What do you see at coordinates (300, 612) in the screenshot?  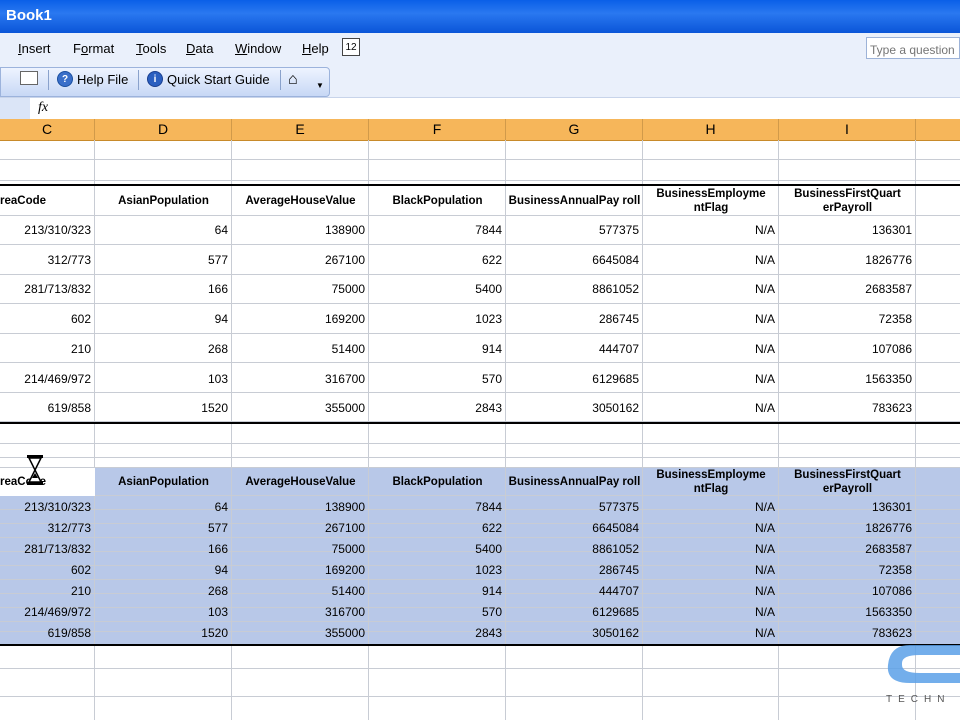 I see `table-cell: 316700` at bounding box center [300, 612].